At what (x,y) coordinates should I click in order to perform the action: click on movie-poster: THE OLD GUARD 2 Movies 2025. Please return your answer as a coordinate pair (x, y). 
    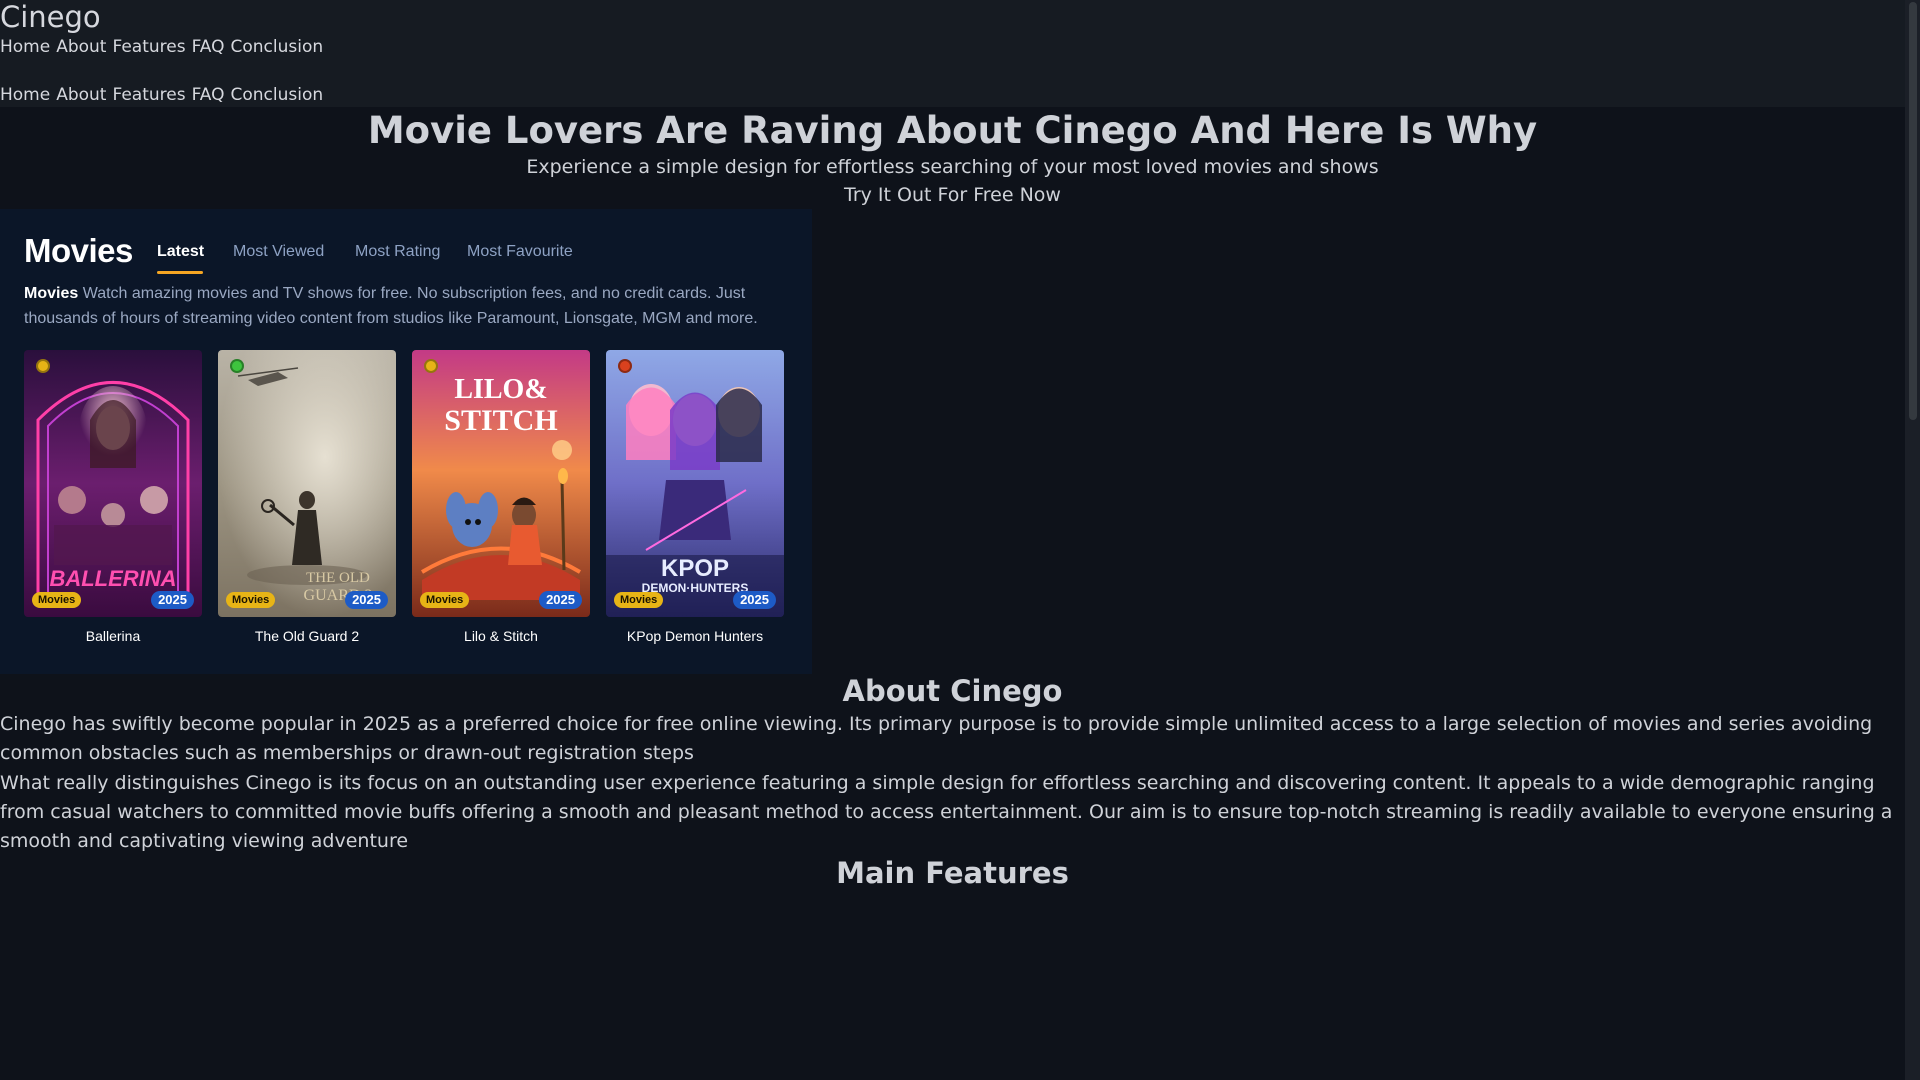
    Looking at the image, I should click on (307, 483).